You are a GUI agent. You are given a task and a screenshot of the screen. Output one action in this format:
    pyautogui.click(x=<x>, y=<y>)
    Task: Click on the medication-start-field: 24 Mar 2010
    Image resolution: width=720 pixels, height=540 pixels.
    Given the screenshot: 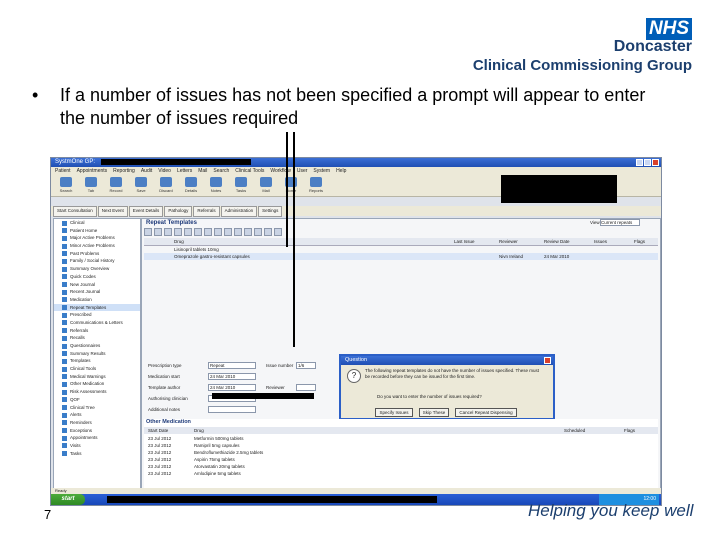 What is the action you would take?
    pyautogui.click(x=232, y=376)
    